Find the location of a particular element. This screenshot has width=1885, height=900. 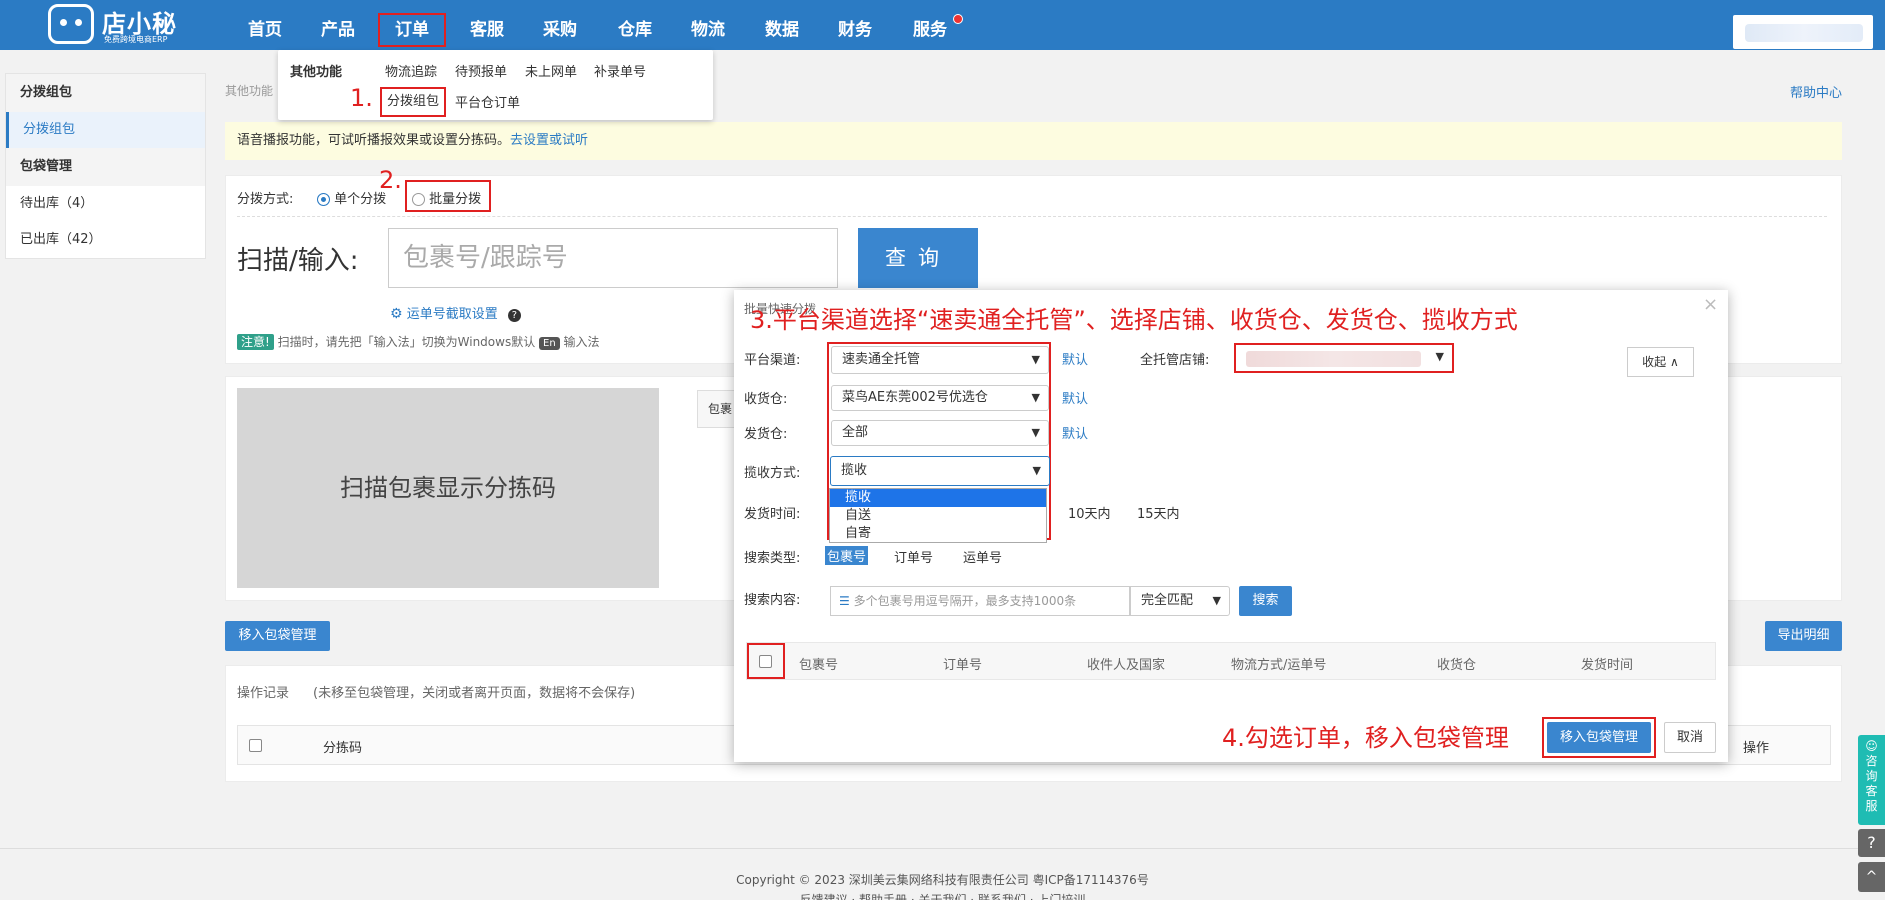

platform-default-link: 默认 is located at coordinates (1075, 358).